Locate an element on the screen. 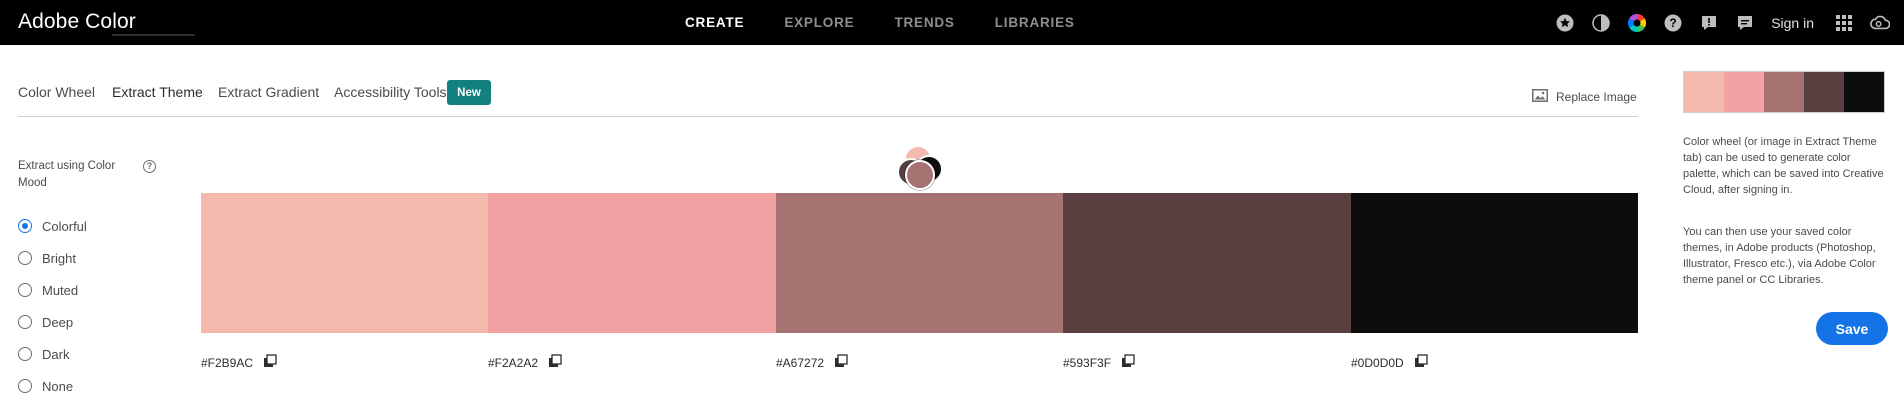  color-mood-options: Colorful Bright Muted Deep Dark None is located at coordinates (52, 306).